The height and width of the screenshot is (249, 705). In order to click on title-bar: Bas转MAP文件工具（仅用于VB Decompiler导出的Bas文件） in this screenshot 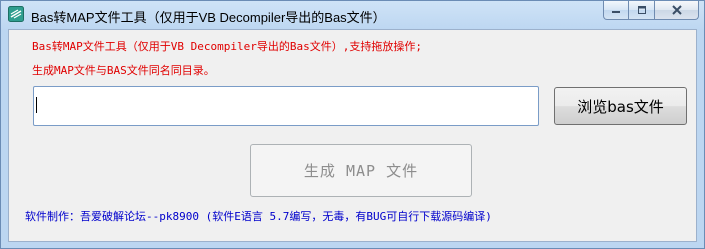, I will do `click(352, 14)`.